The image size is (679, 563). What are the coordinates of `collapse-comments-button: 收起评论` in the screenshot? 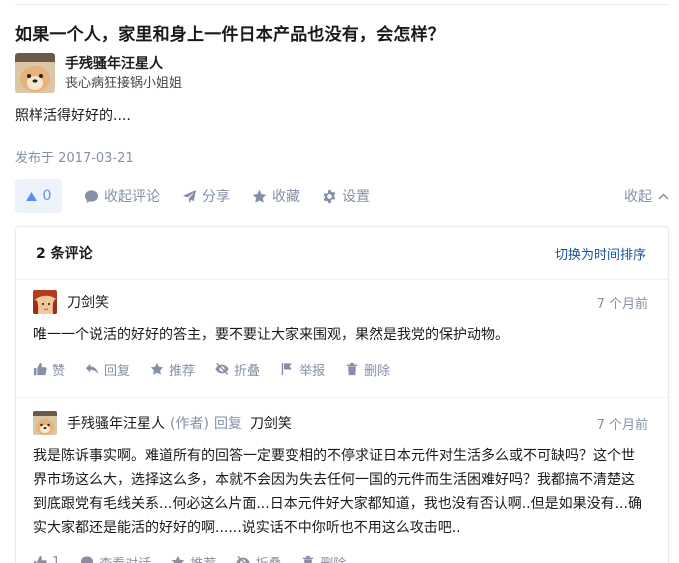 It's located at (122, 196).